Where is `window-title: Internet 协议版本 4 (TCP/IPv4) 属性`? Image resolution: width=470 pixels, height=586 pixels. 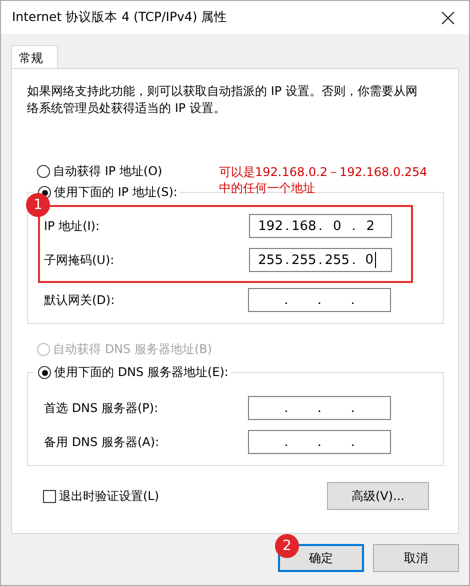 window-title: Internet 协议版本 4 (TCP/IPv4) 属性 is located at coordinates (120, 17).